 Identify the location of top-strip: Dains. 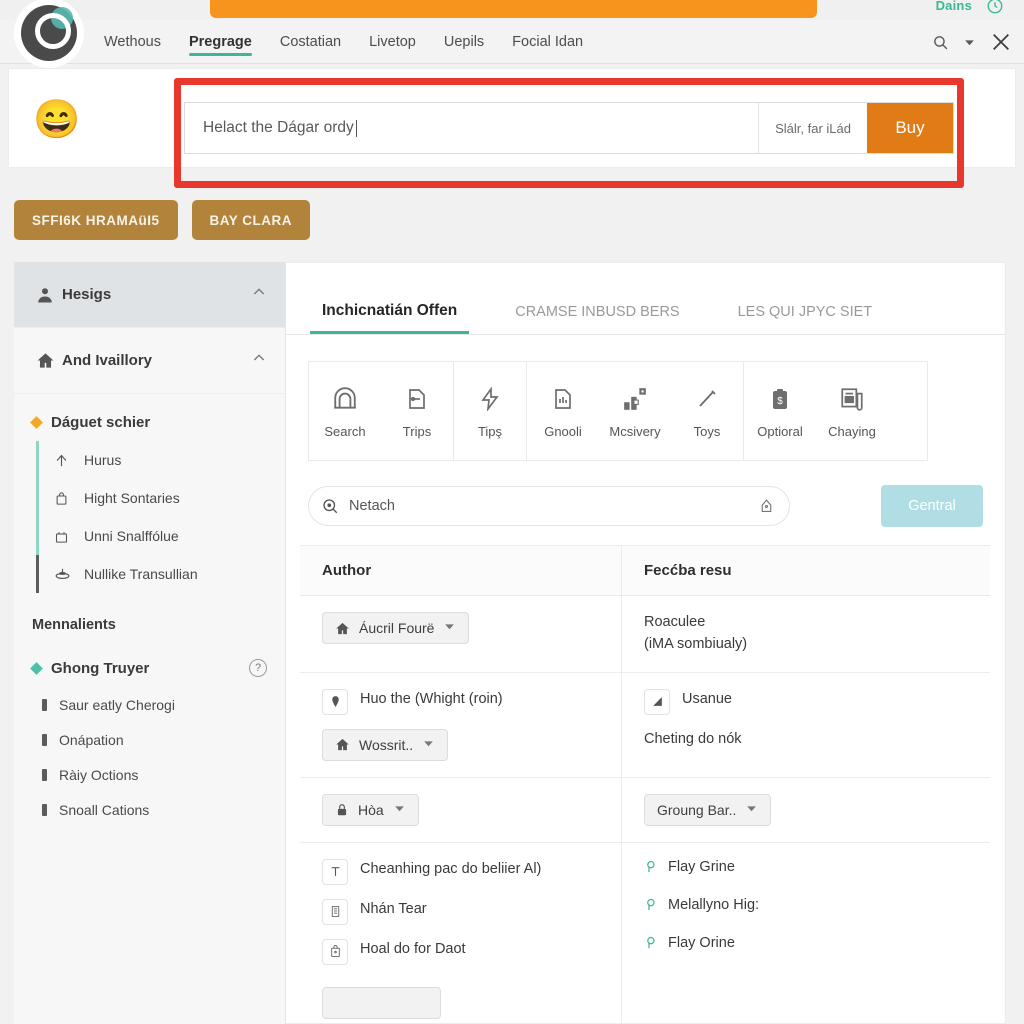
(512, 10).